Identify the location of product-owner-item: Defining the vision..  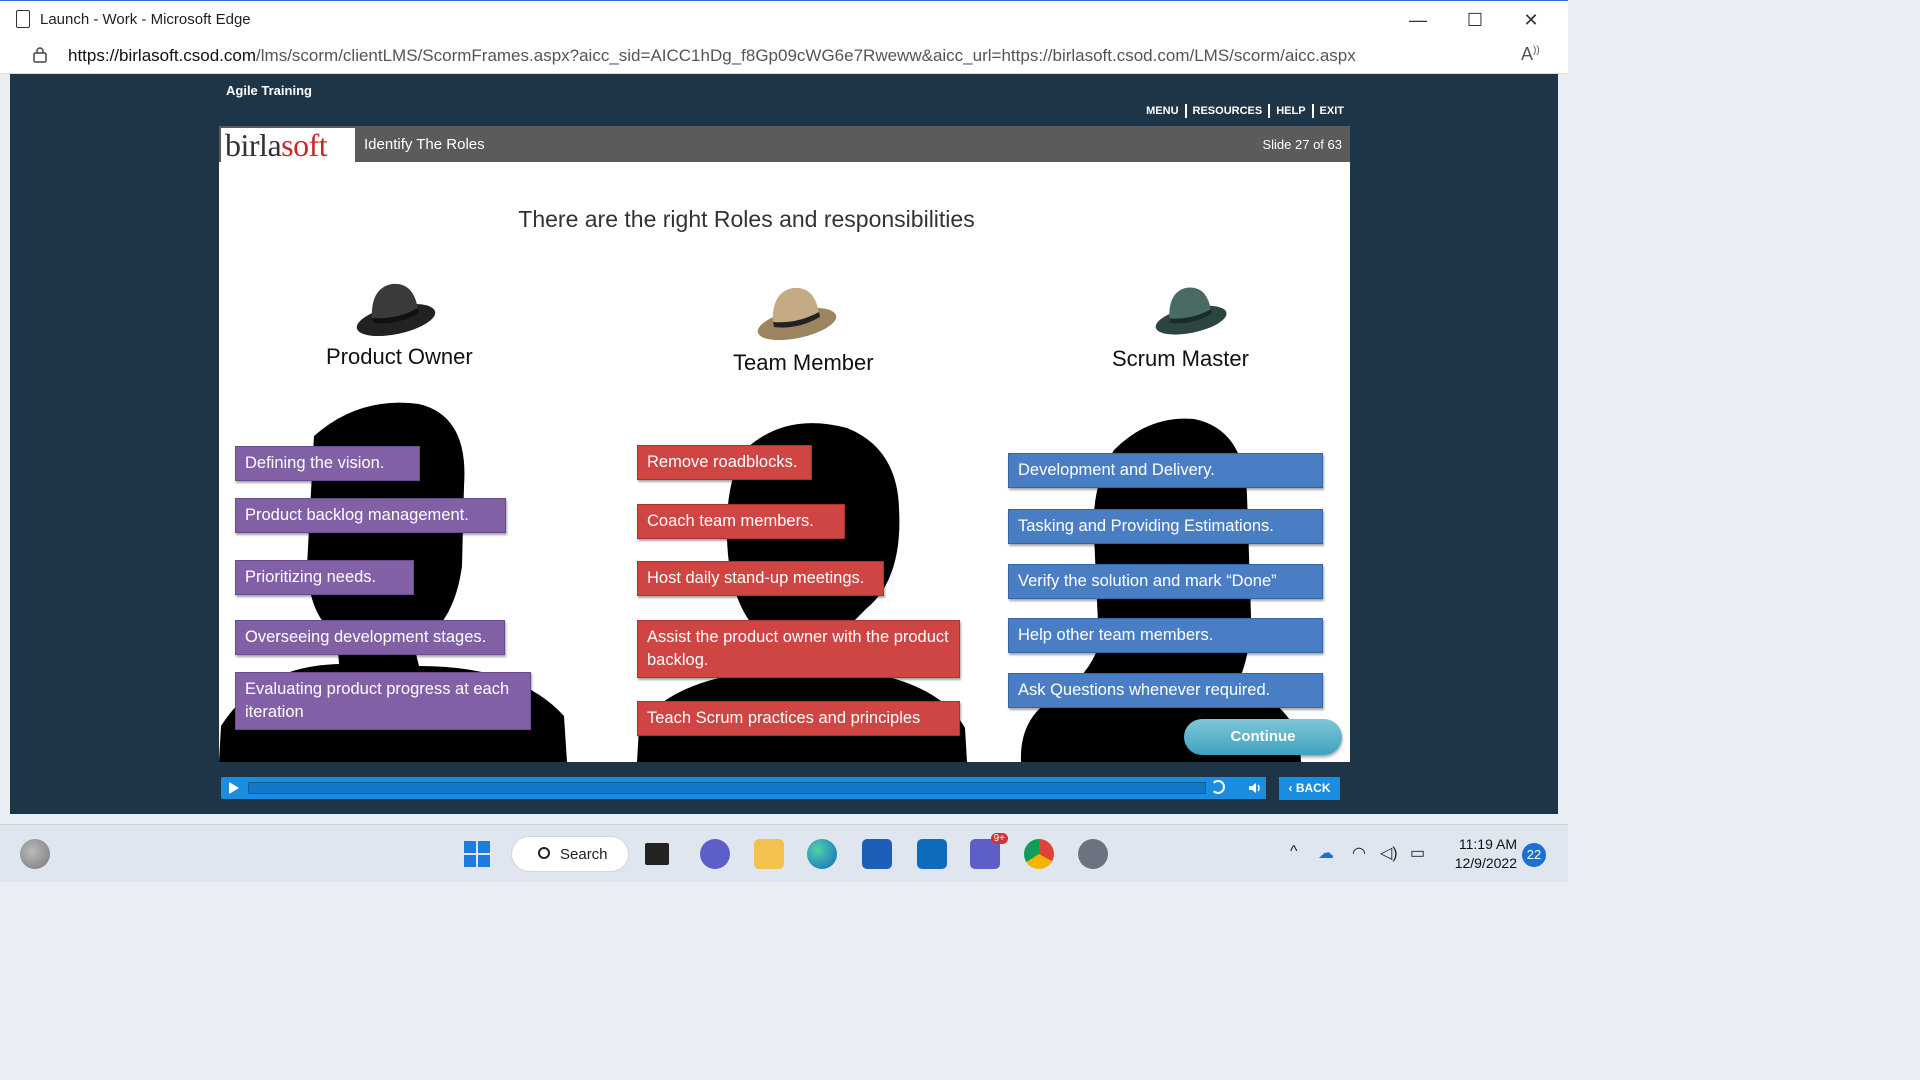
(327, 463).